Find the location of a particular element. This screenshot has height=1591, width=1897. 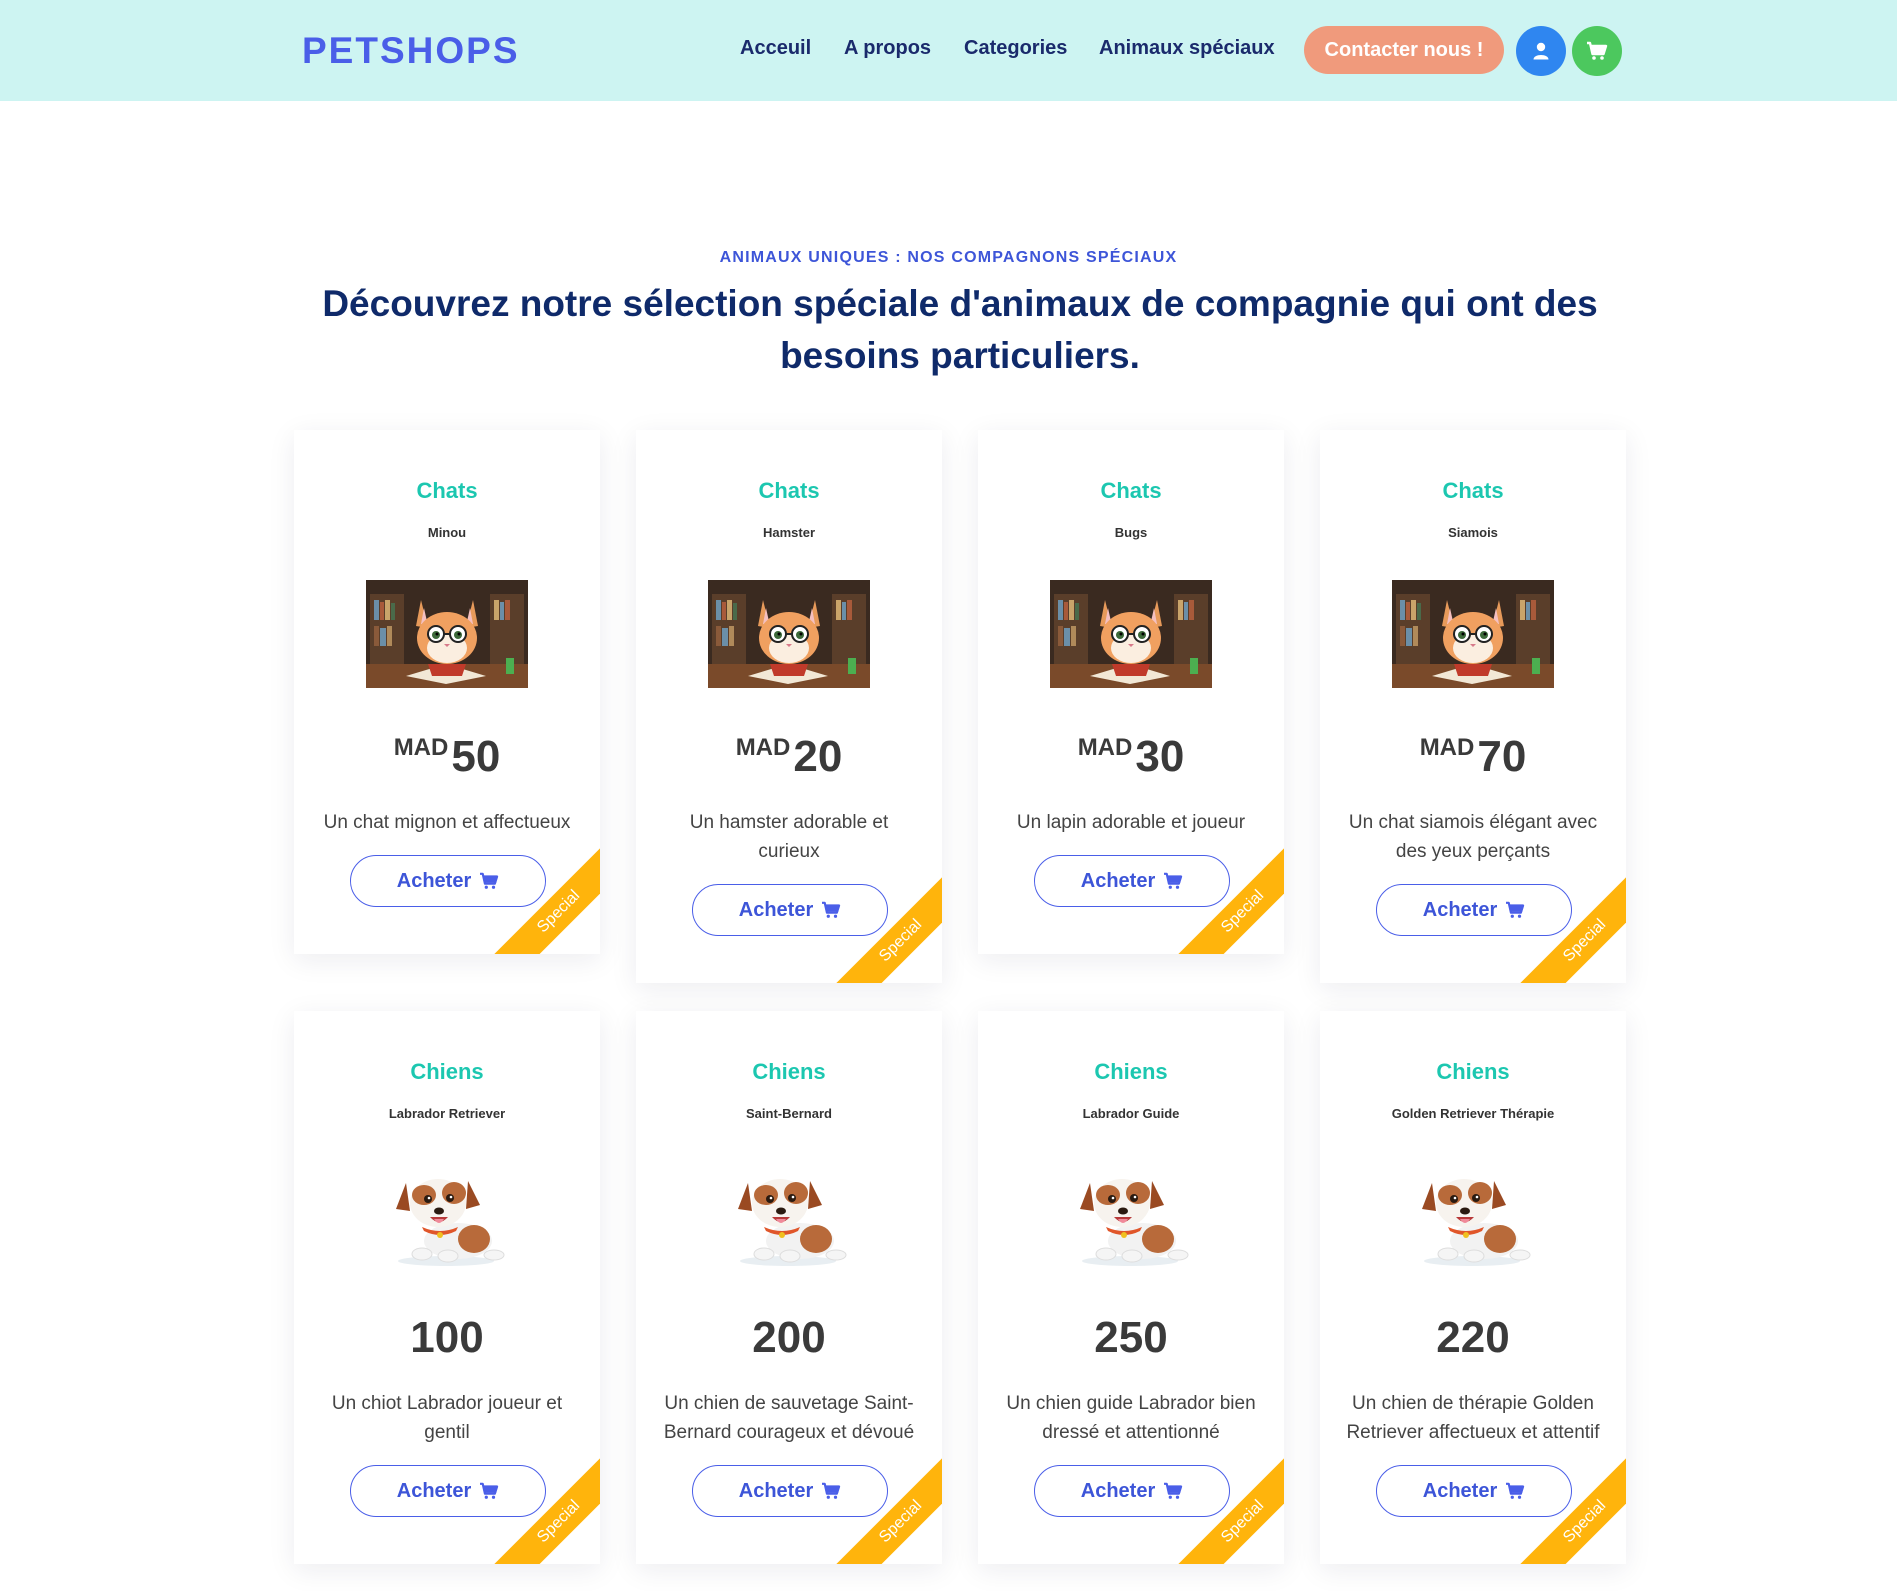

card-pet-name: Labrador Retriever is located at coordinates (447, 1113).